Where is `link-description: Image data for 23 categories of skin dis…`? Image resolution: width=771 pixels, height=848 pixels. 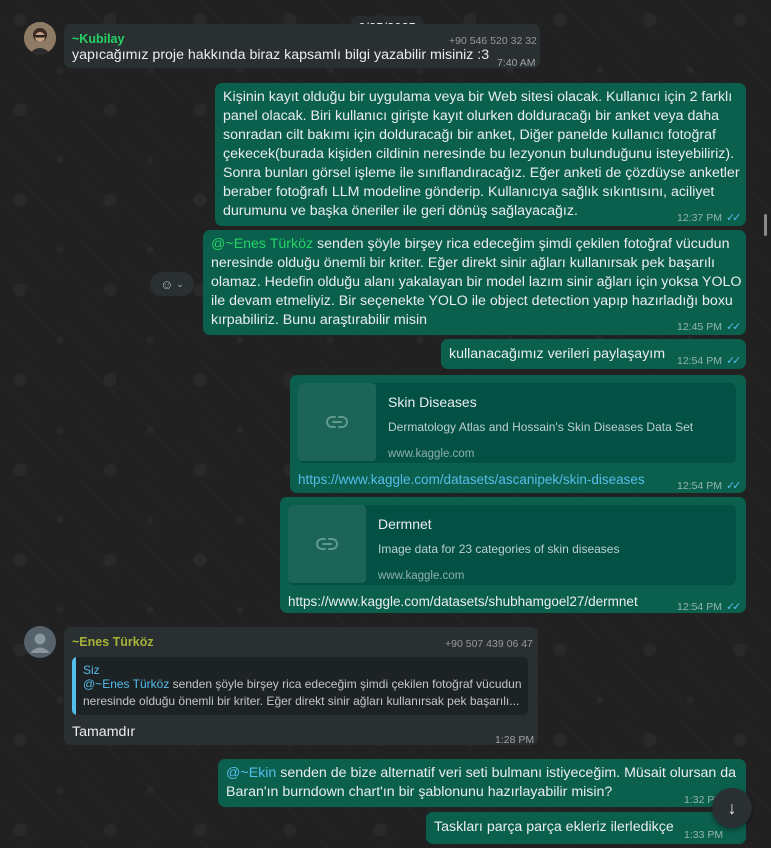 link-description: Image data for 23 categories of skin dis… is located at coordinates (499, 549).